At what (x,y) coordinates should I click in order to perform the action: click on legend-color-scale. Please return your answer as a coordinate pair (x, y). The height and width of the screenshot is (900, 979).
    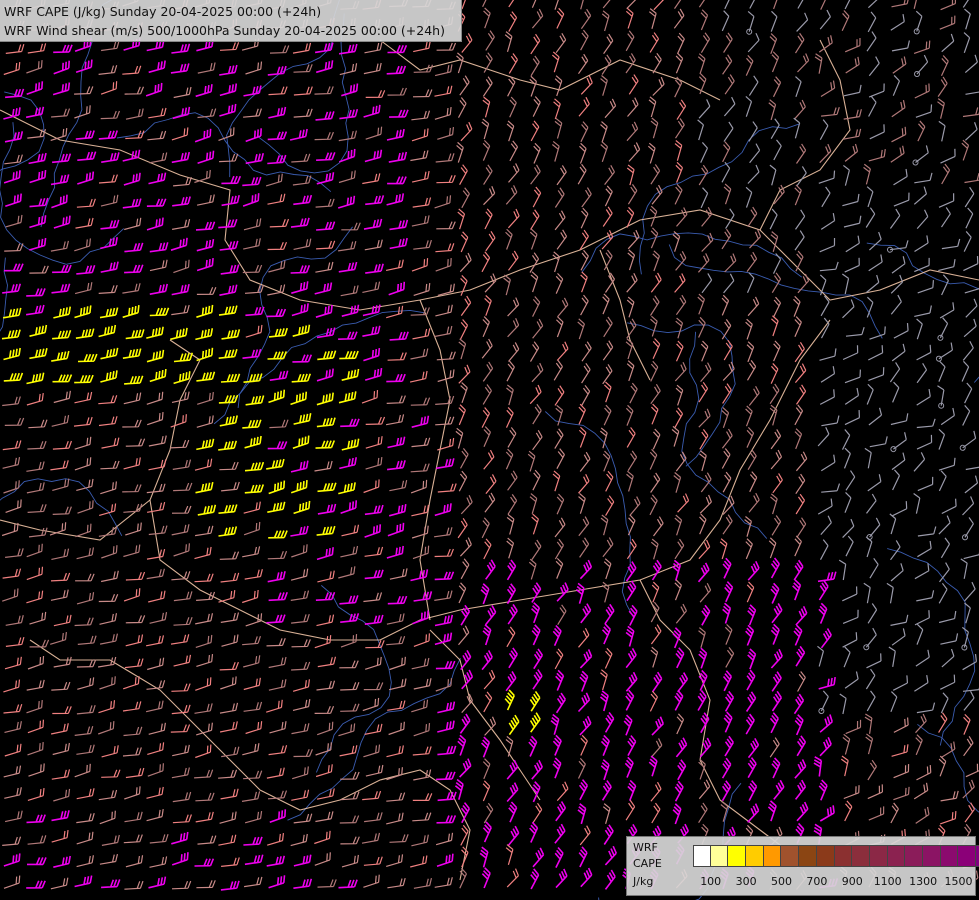
    Looking at the image, I should click on (836, 856).